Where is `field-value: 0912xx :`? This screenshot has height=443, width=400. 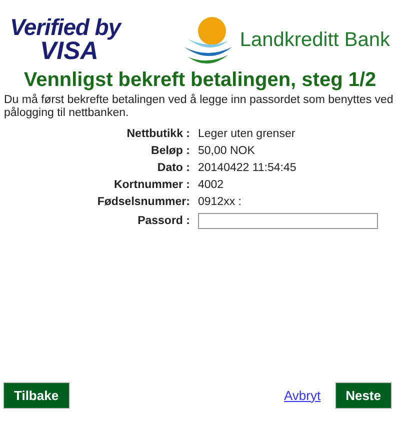 field-value: 0912xx : is located at coordinates (220, 202).